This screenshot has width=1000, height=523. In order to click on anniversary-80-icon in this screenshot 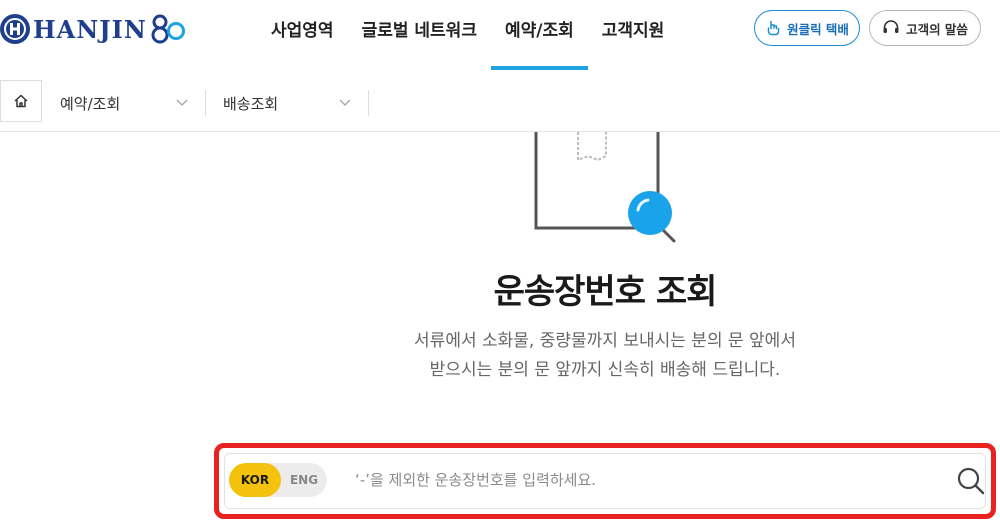, I will do `click(168, 29)`.